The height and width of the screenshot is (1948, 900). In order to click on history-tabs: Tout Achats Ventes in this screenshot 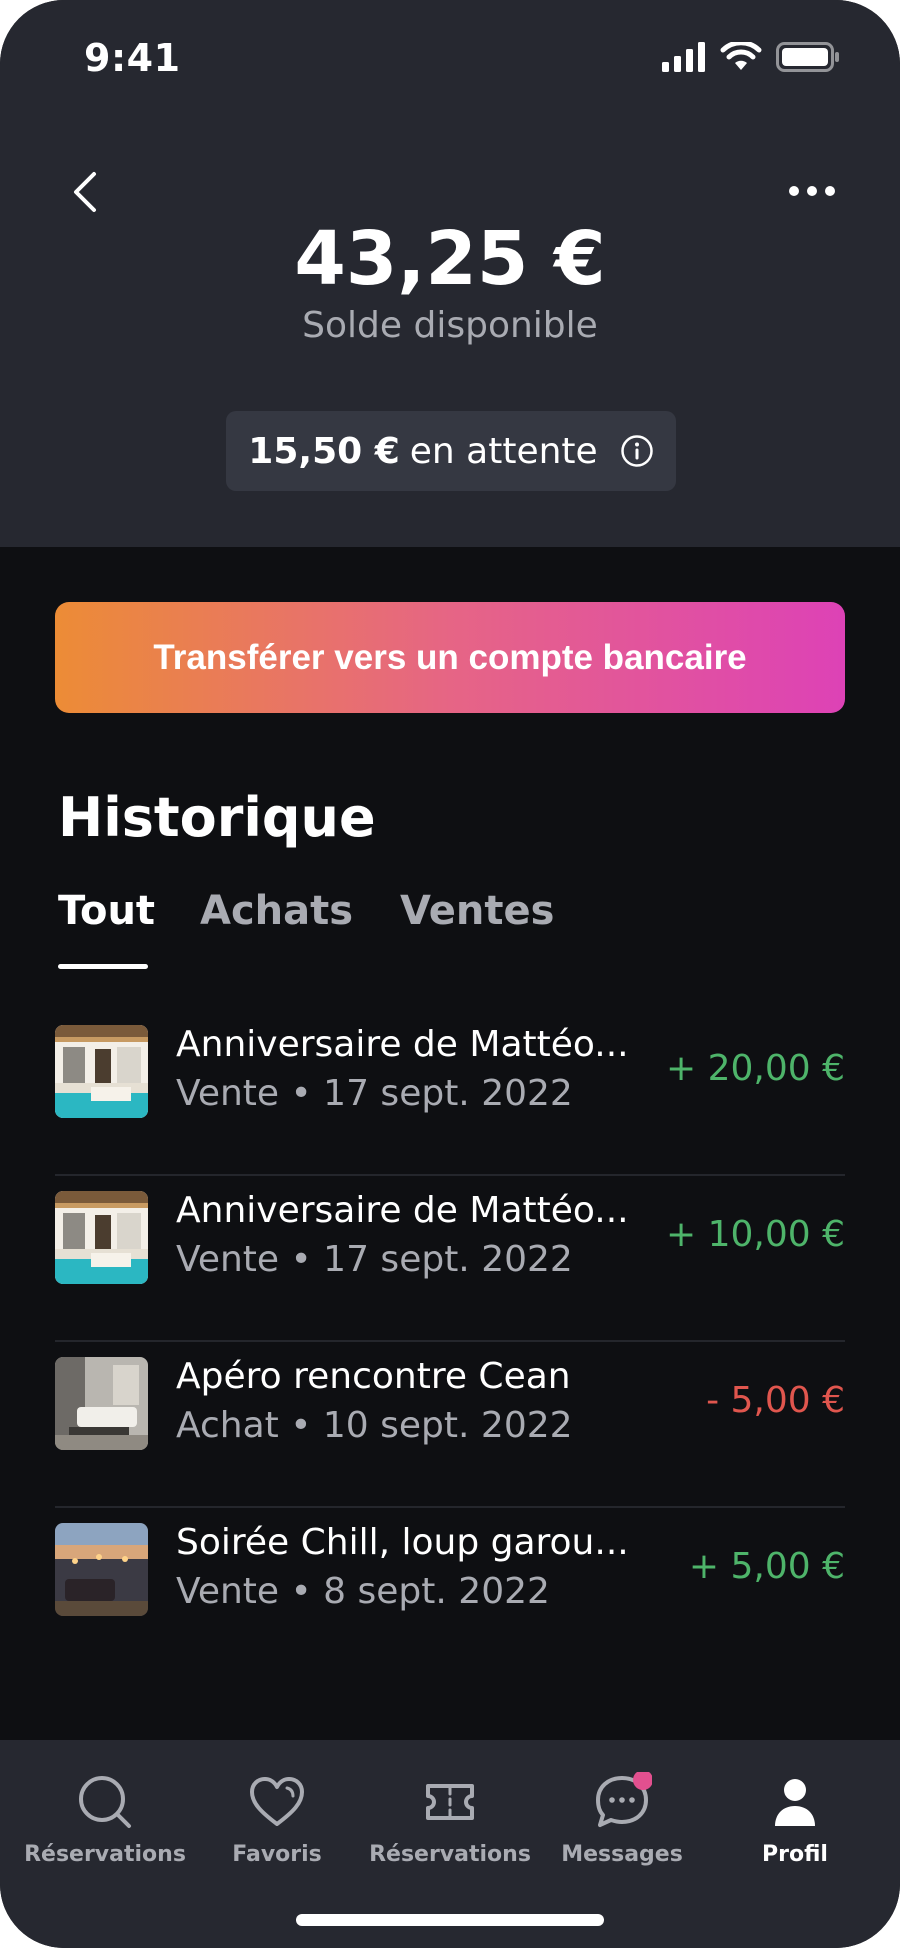, I will do `click(329, 911)`.